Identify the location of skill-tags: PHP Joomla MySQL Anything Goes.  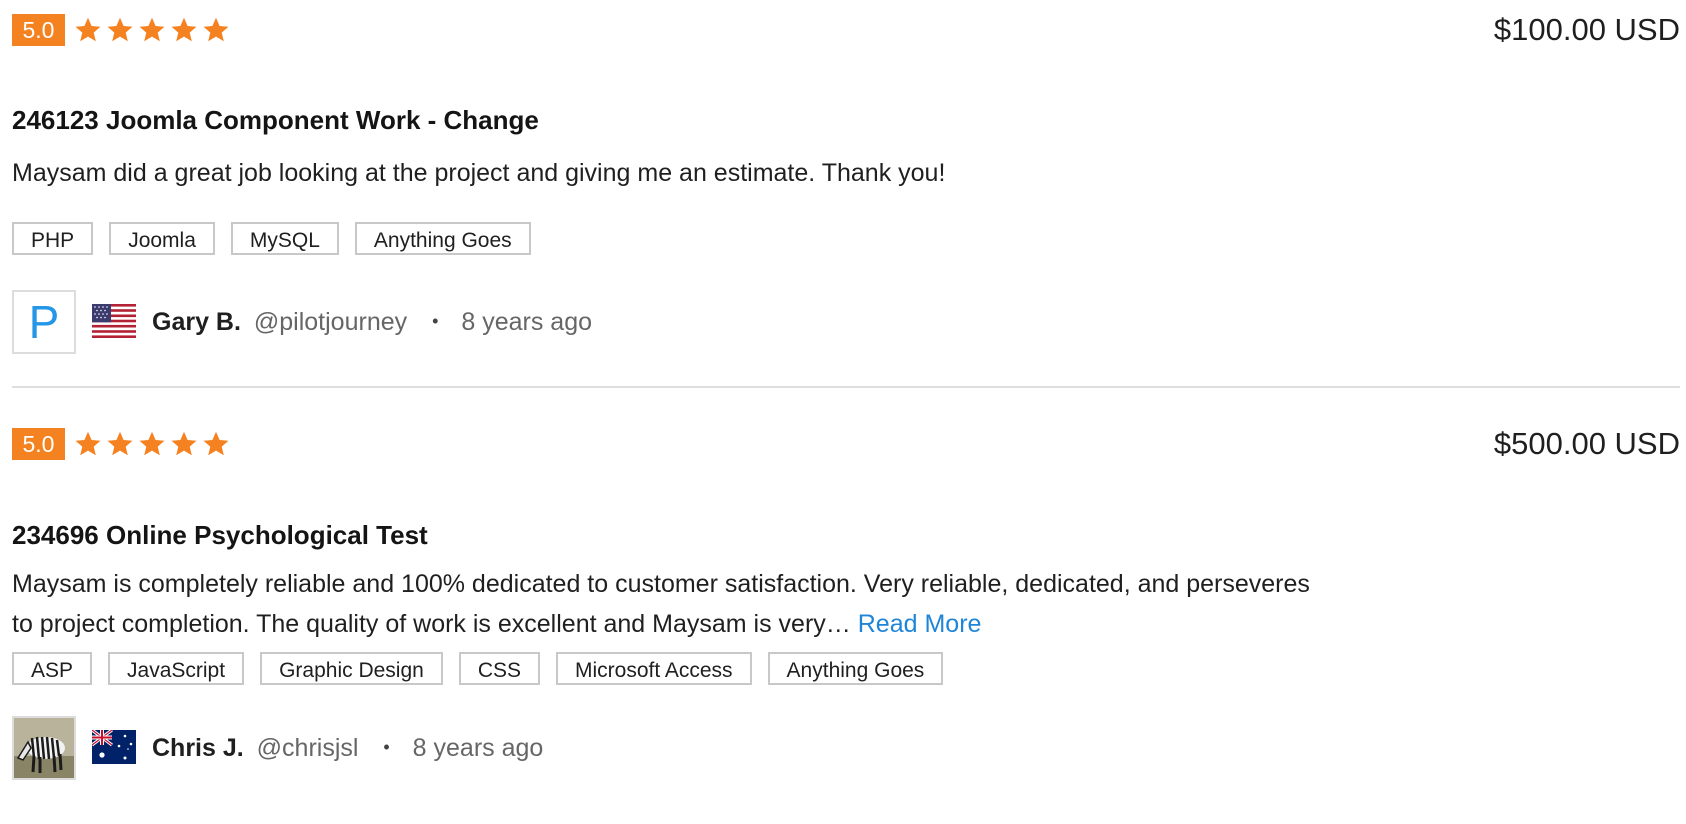
(271, 238).